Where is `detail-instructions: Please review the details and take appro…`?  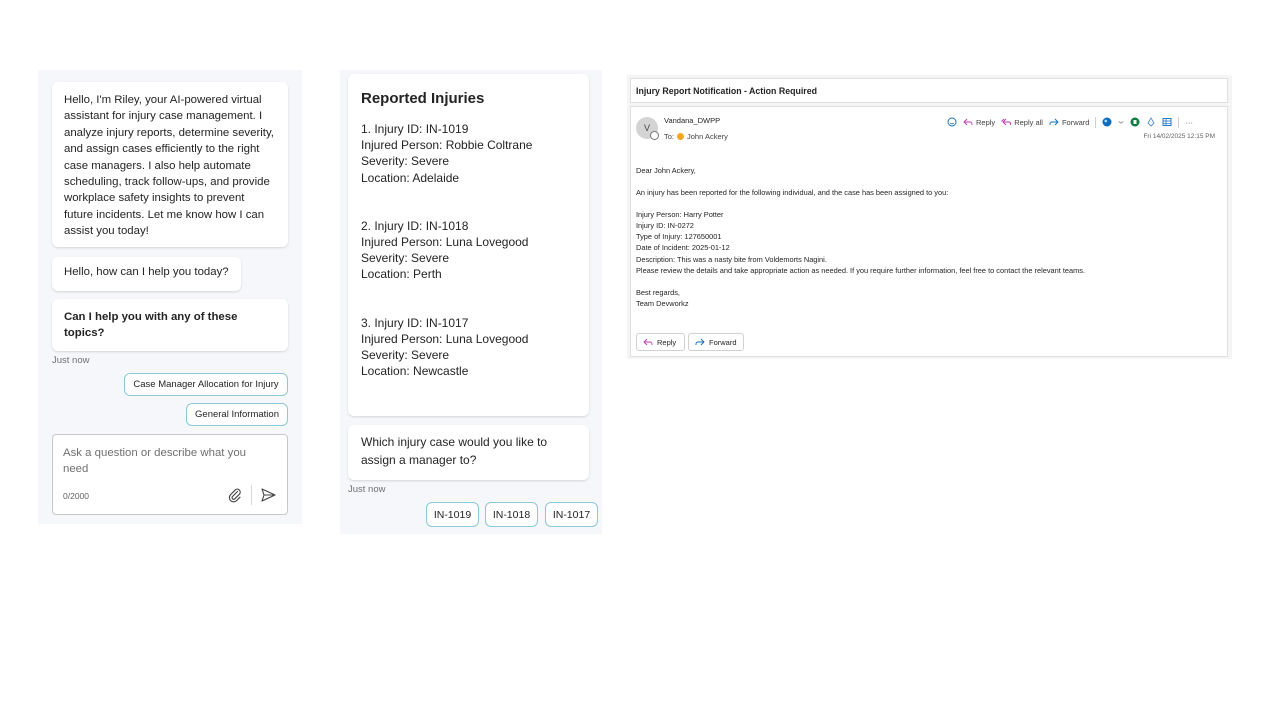 detail-instructions: Please review the details and take appro… is located at coordinates (861, 270).